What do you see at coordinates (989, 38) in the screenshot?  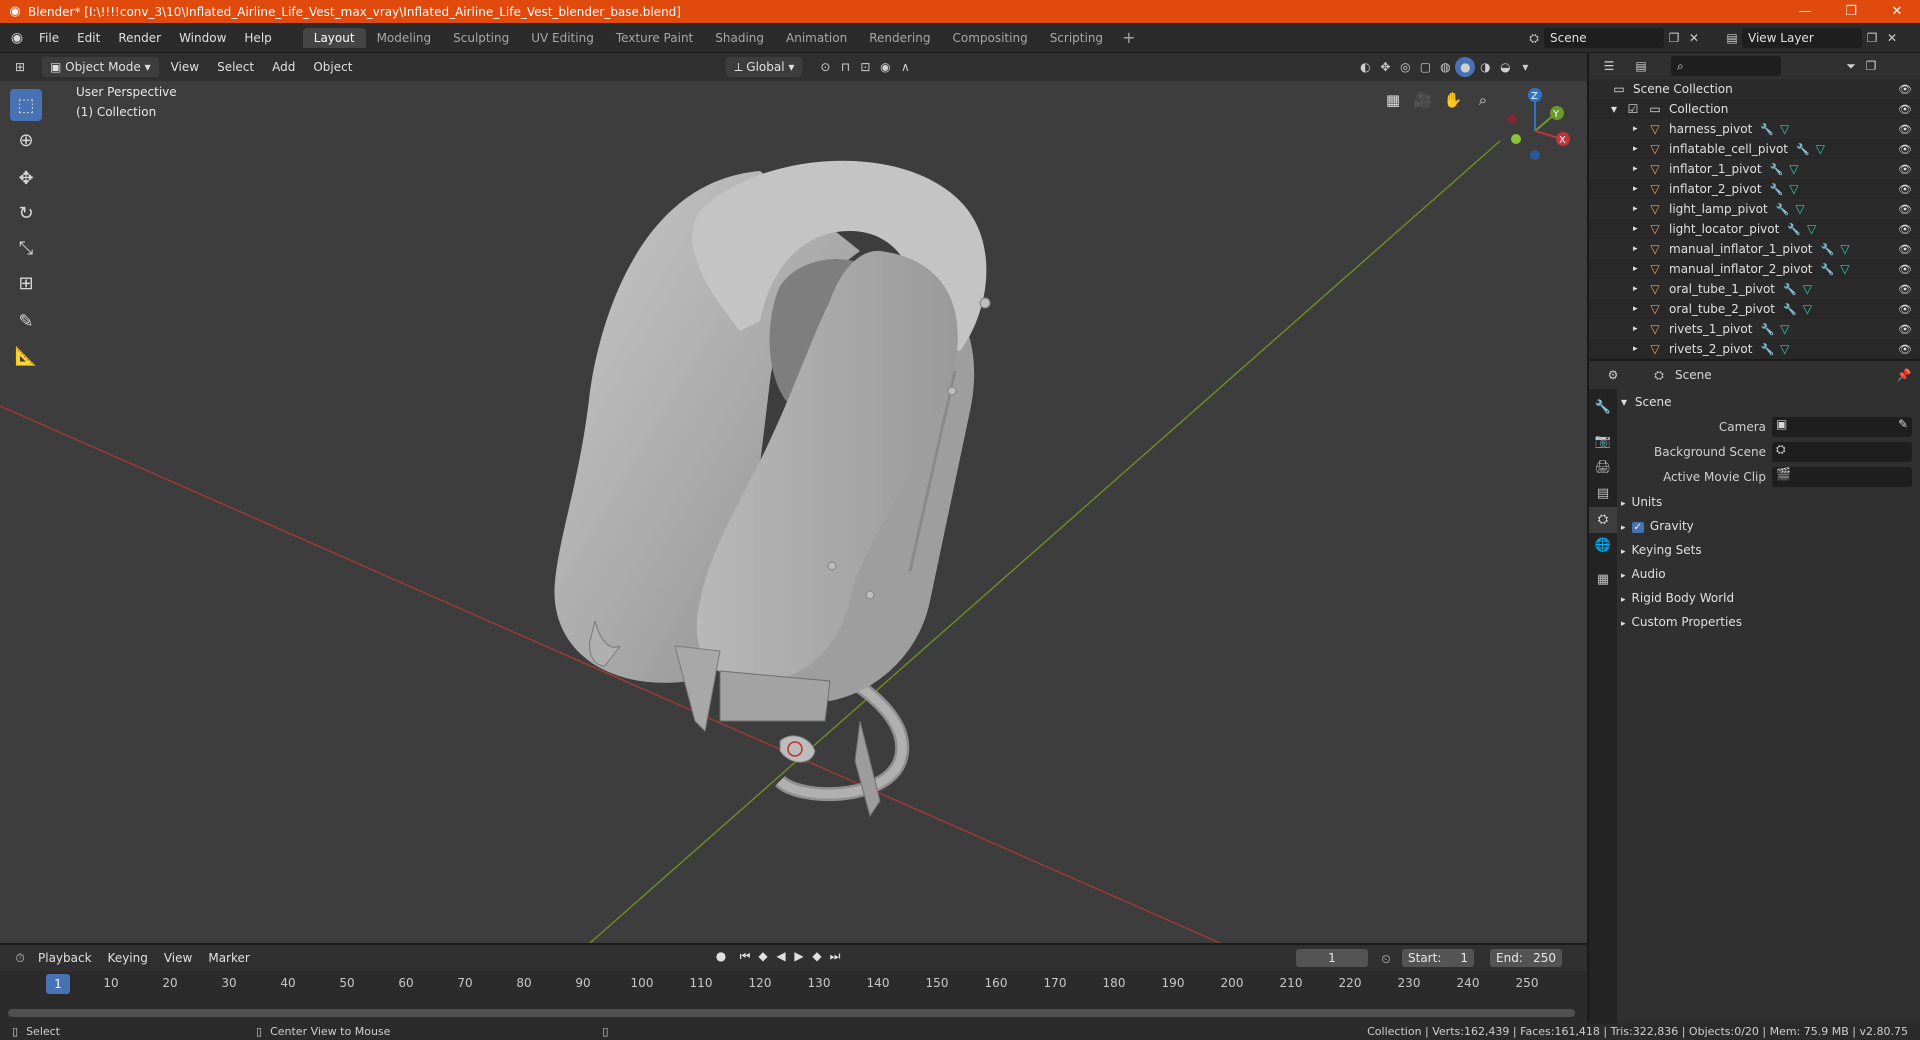 I see `tab-compositing: Compositing` at bounding box center [989, 38].